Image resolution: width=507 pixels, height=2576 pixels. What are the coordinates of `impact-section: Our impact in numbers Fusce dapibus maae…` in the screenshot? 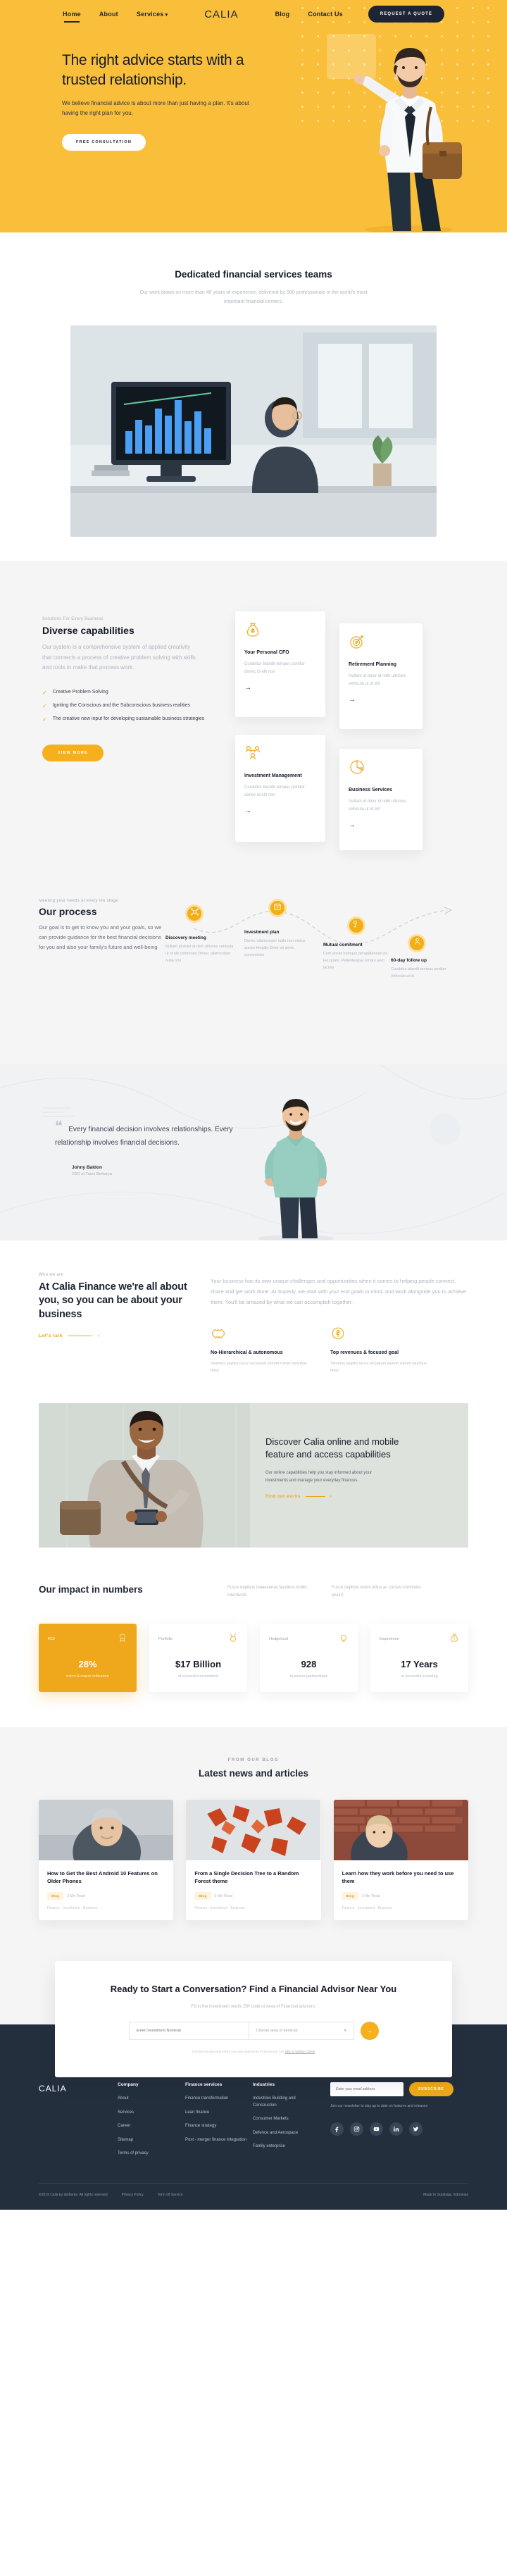 It's located at (254, 1637).